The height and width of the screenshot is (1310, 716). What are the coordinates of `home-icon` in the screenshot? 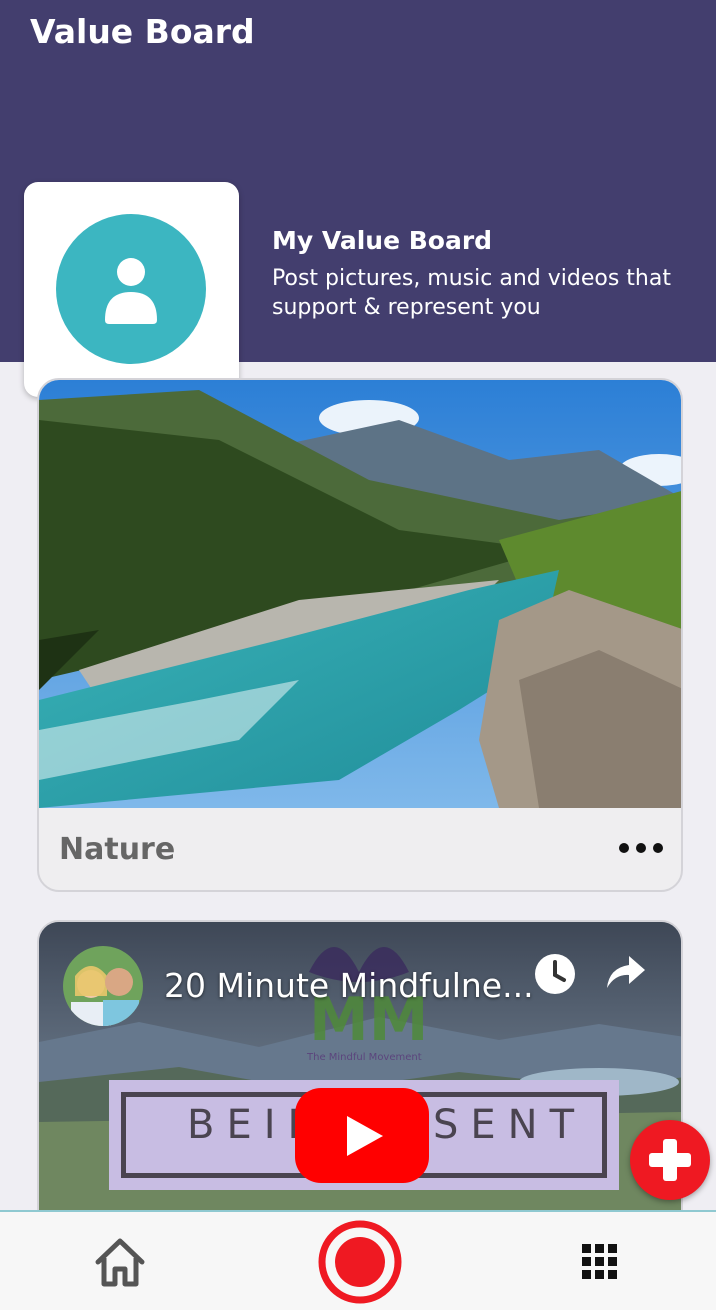 It's located at (120, 1262).